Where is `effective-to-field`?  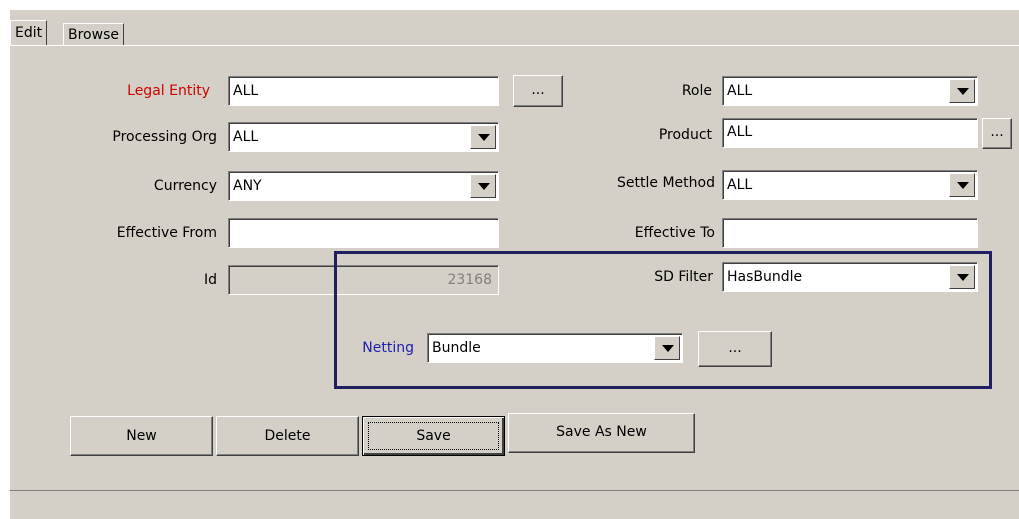 effective-to-field is located at coordinates (850, 233).